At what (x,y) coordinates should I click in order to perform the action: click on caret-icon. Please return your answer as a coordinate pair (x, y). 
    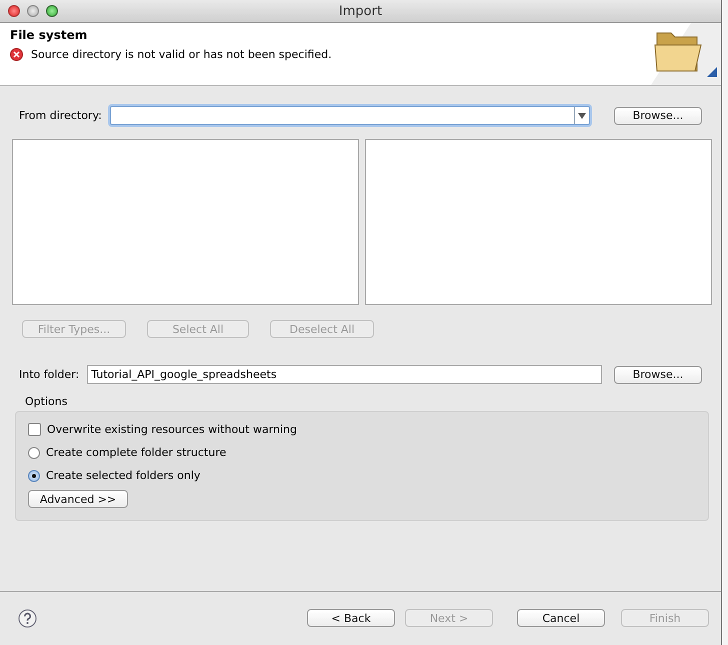
    Looking at the image, I should click on (582, 115).